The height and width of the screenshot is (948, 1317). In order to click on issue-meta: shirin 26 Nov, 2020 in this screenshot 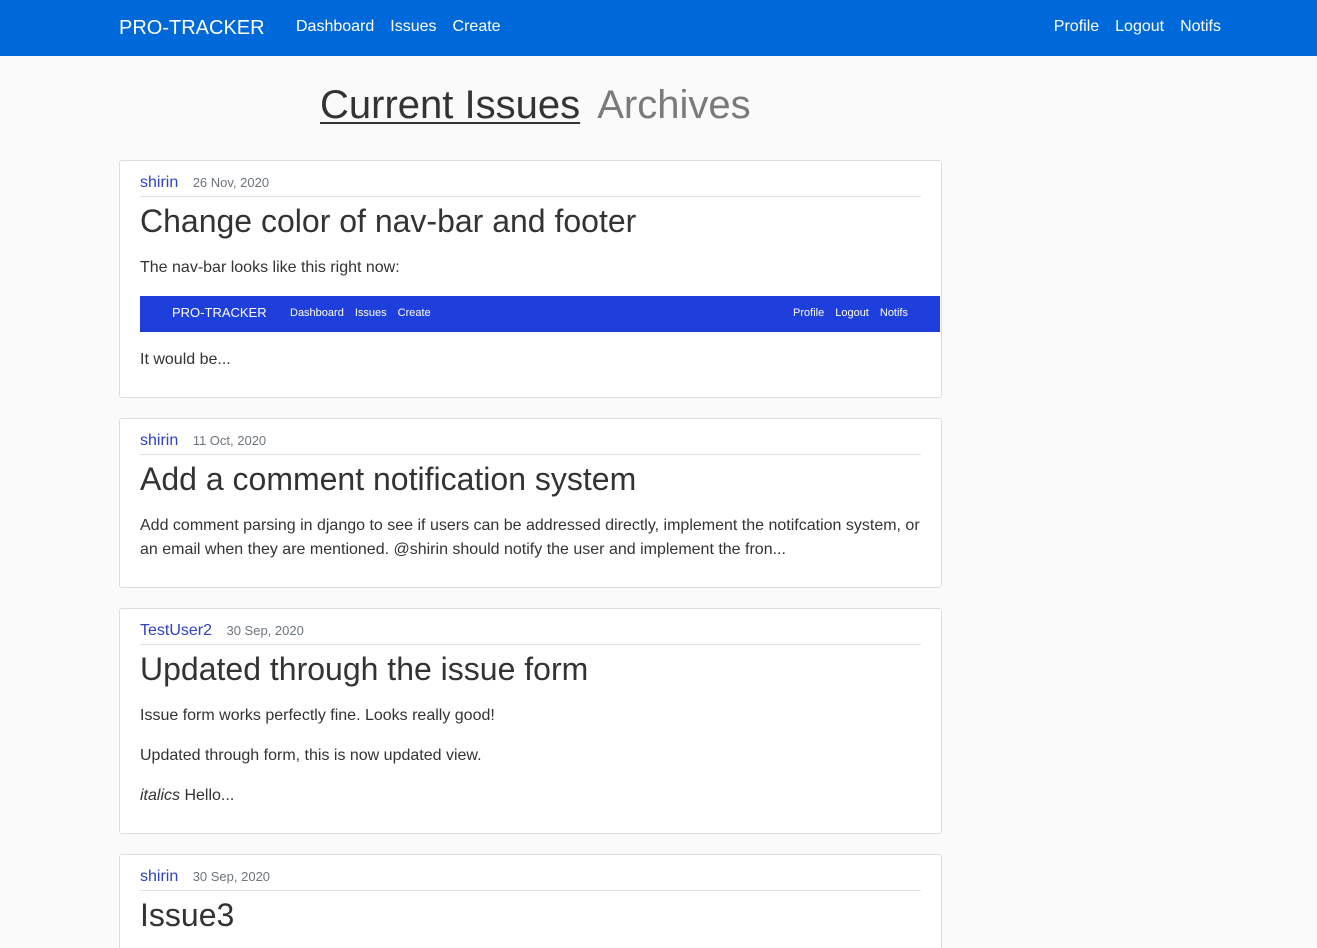, I will do `click(530, 185)`.